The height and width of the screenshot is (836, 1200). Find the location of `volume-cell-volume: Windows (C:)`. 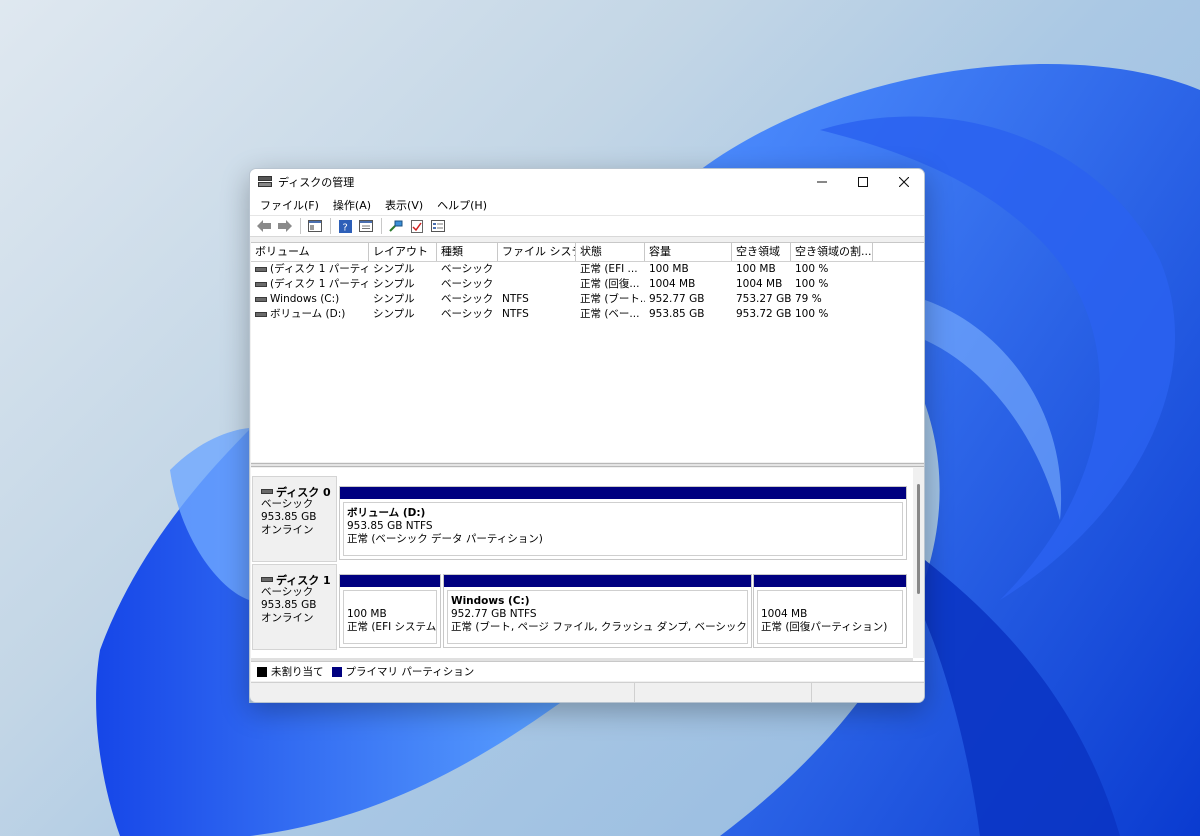

volume-cell-volume: Windows (C:) is located at coordinates (310, 299).